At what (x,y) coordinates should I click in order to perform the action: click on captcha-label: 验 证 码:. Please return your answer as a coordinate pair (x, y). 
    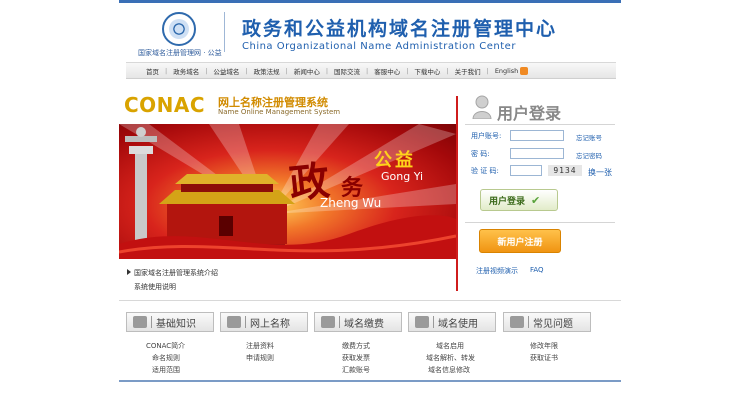
    Looking at the image, I should click on (485, 171).